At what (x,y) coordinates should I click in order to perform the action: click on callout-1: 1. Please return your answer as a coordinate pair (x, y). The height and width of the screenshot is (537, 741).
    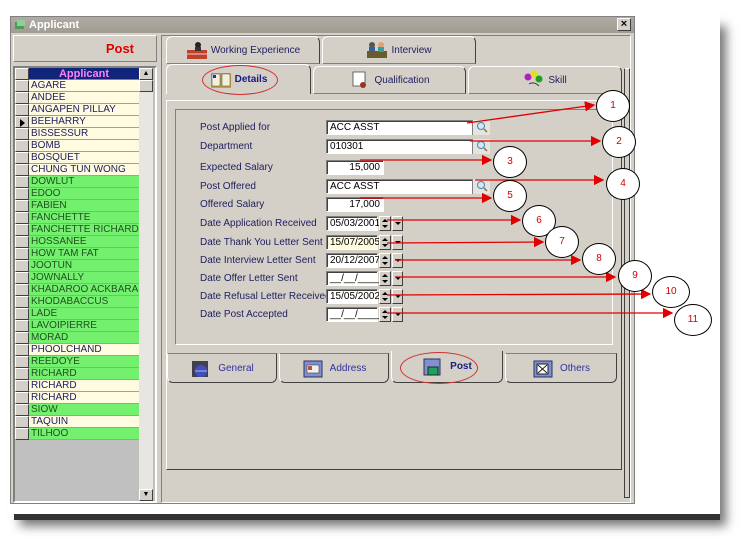
    Looking at the image, I should click on (613, 106).